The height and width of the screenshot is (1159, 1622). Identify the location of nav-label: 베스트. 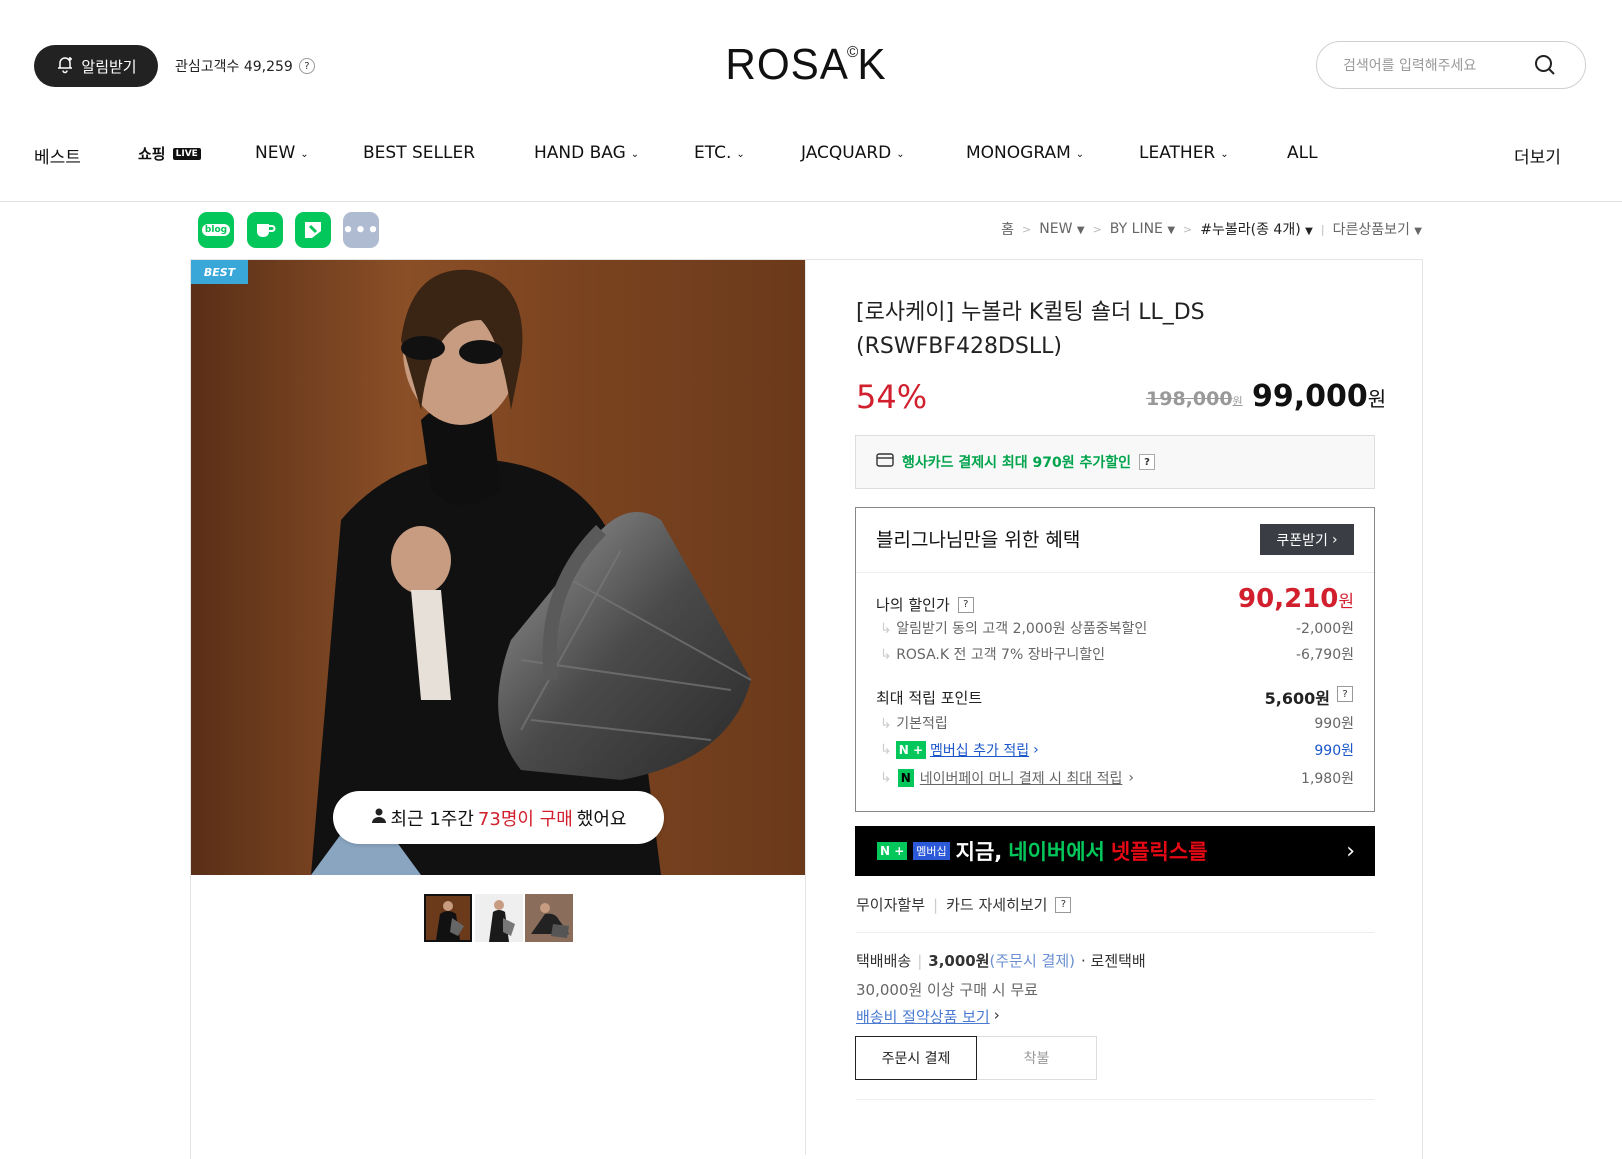
(57, 158).